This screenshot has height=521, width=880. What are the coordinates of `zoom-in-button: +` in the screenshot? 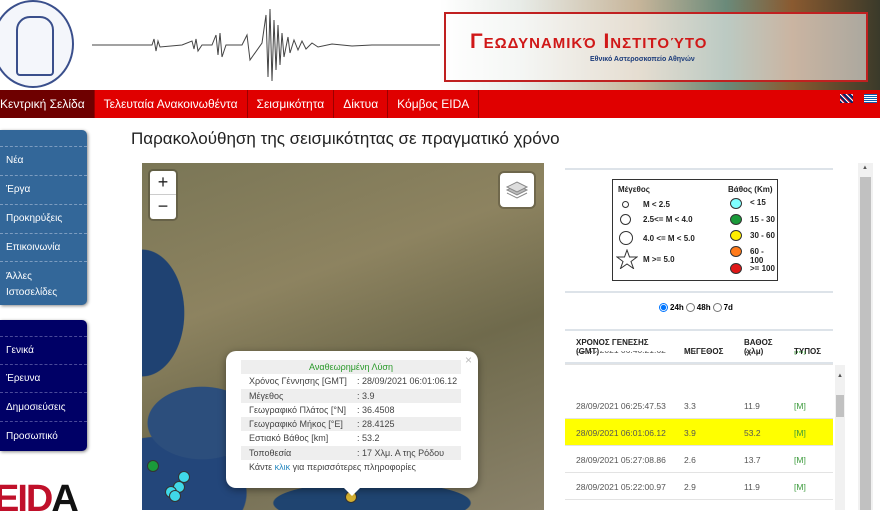 It's located at (163, 183).